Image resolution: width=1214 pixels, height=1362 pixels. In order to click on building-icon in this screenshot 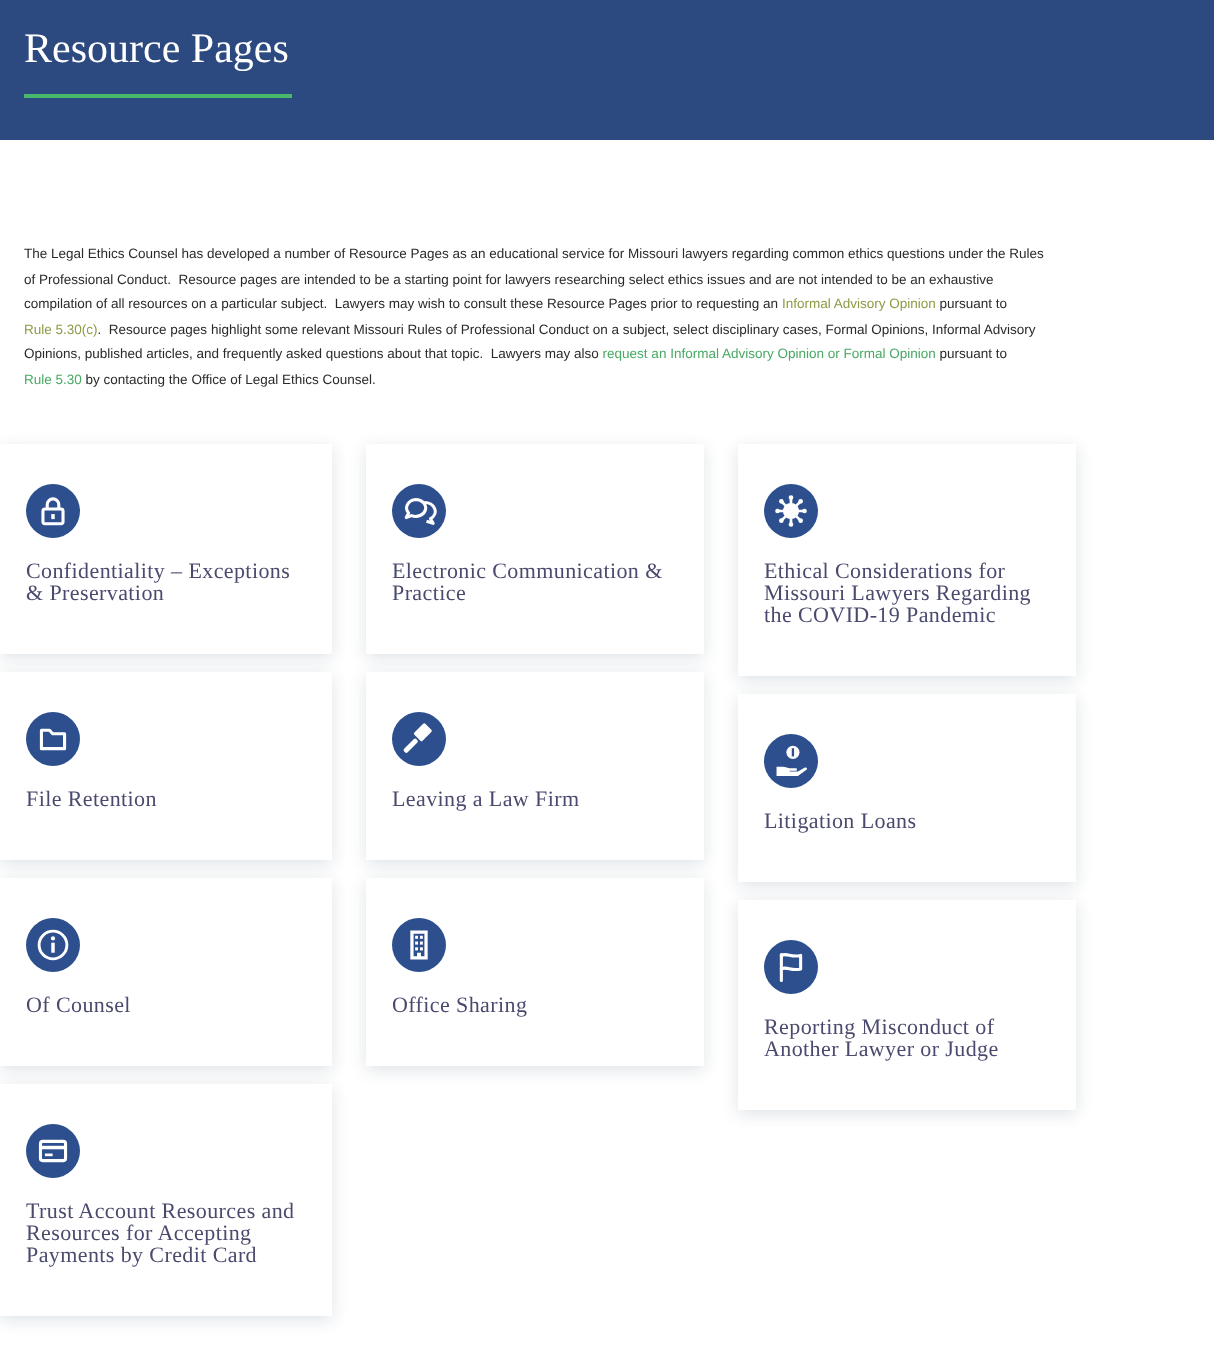, I will do `click(419, 944)`.